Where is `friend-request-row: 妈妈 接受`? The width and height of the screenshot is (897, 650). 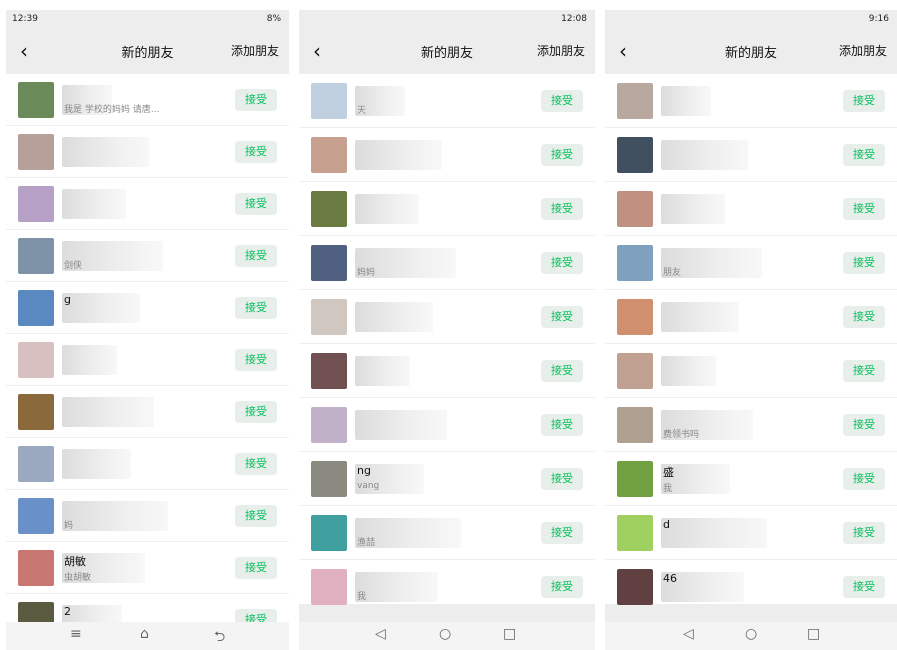 friend-request-row: 妈妈 接受 is located at coordinates (447, 263).